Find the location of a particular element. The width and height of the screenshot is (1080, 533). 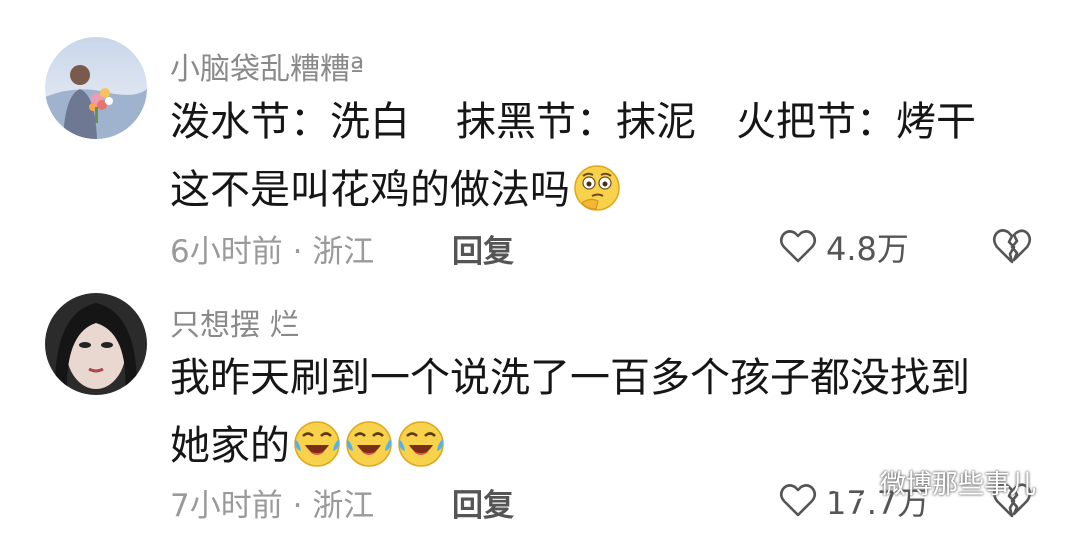

broken-heart-icon is located at coordinates (1012, 246).